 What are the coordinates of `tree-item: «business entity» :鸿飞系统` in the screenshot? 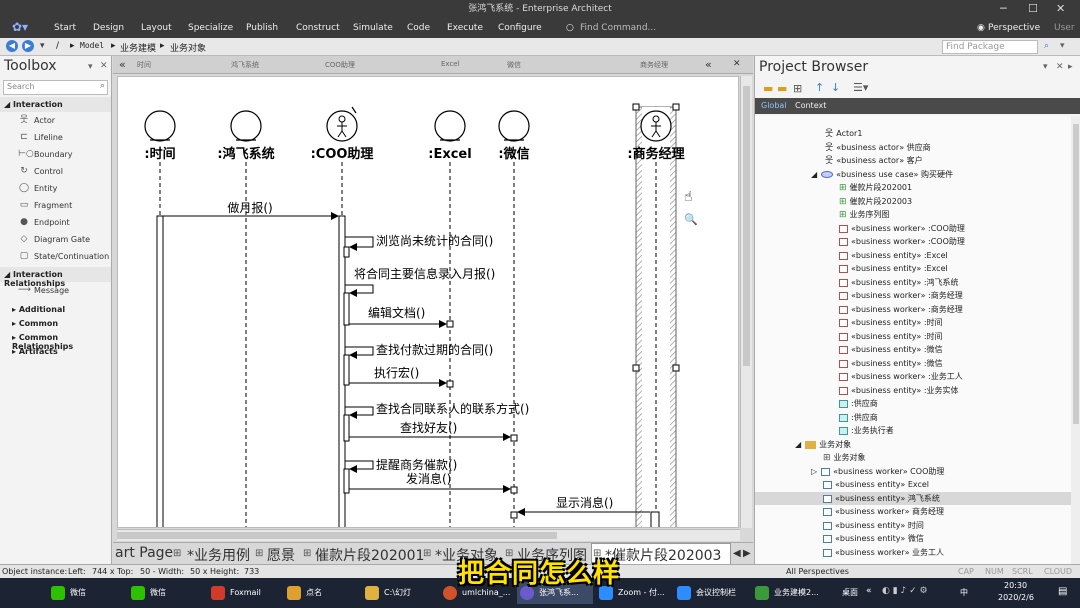 It's located at (899, 282).